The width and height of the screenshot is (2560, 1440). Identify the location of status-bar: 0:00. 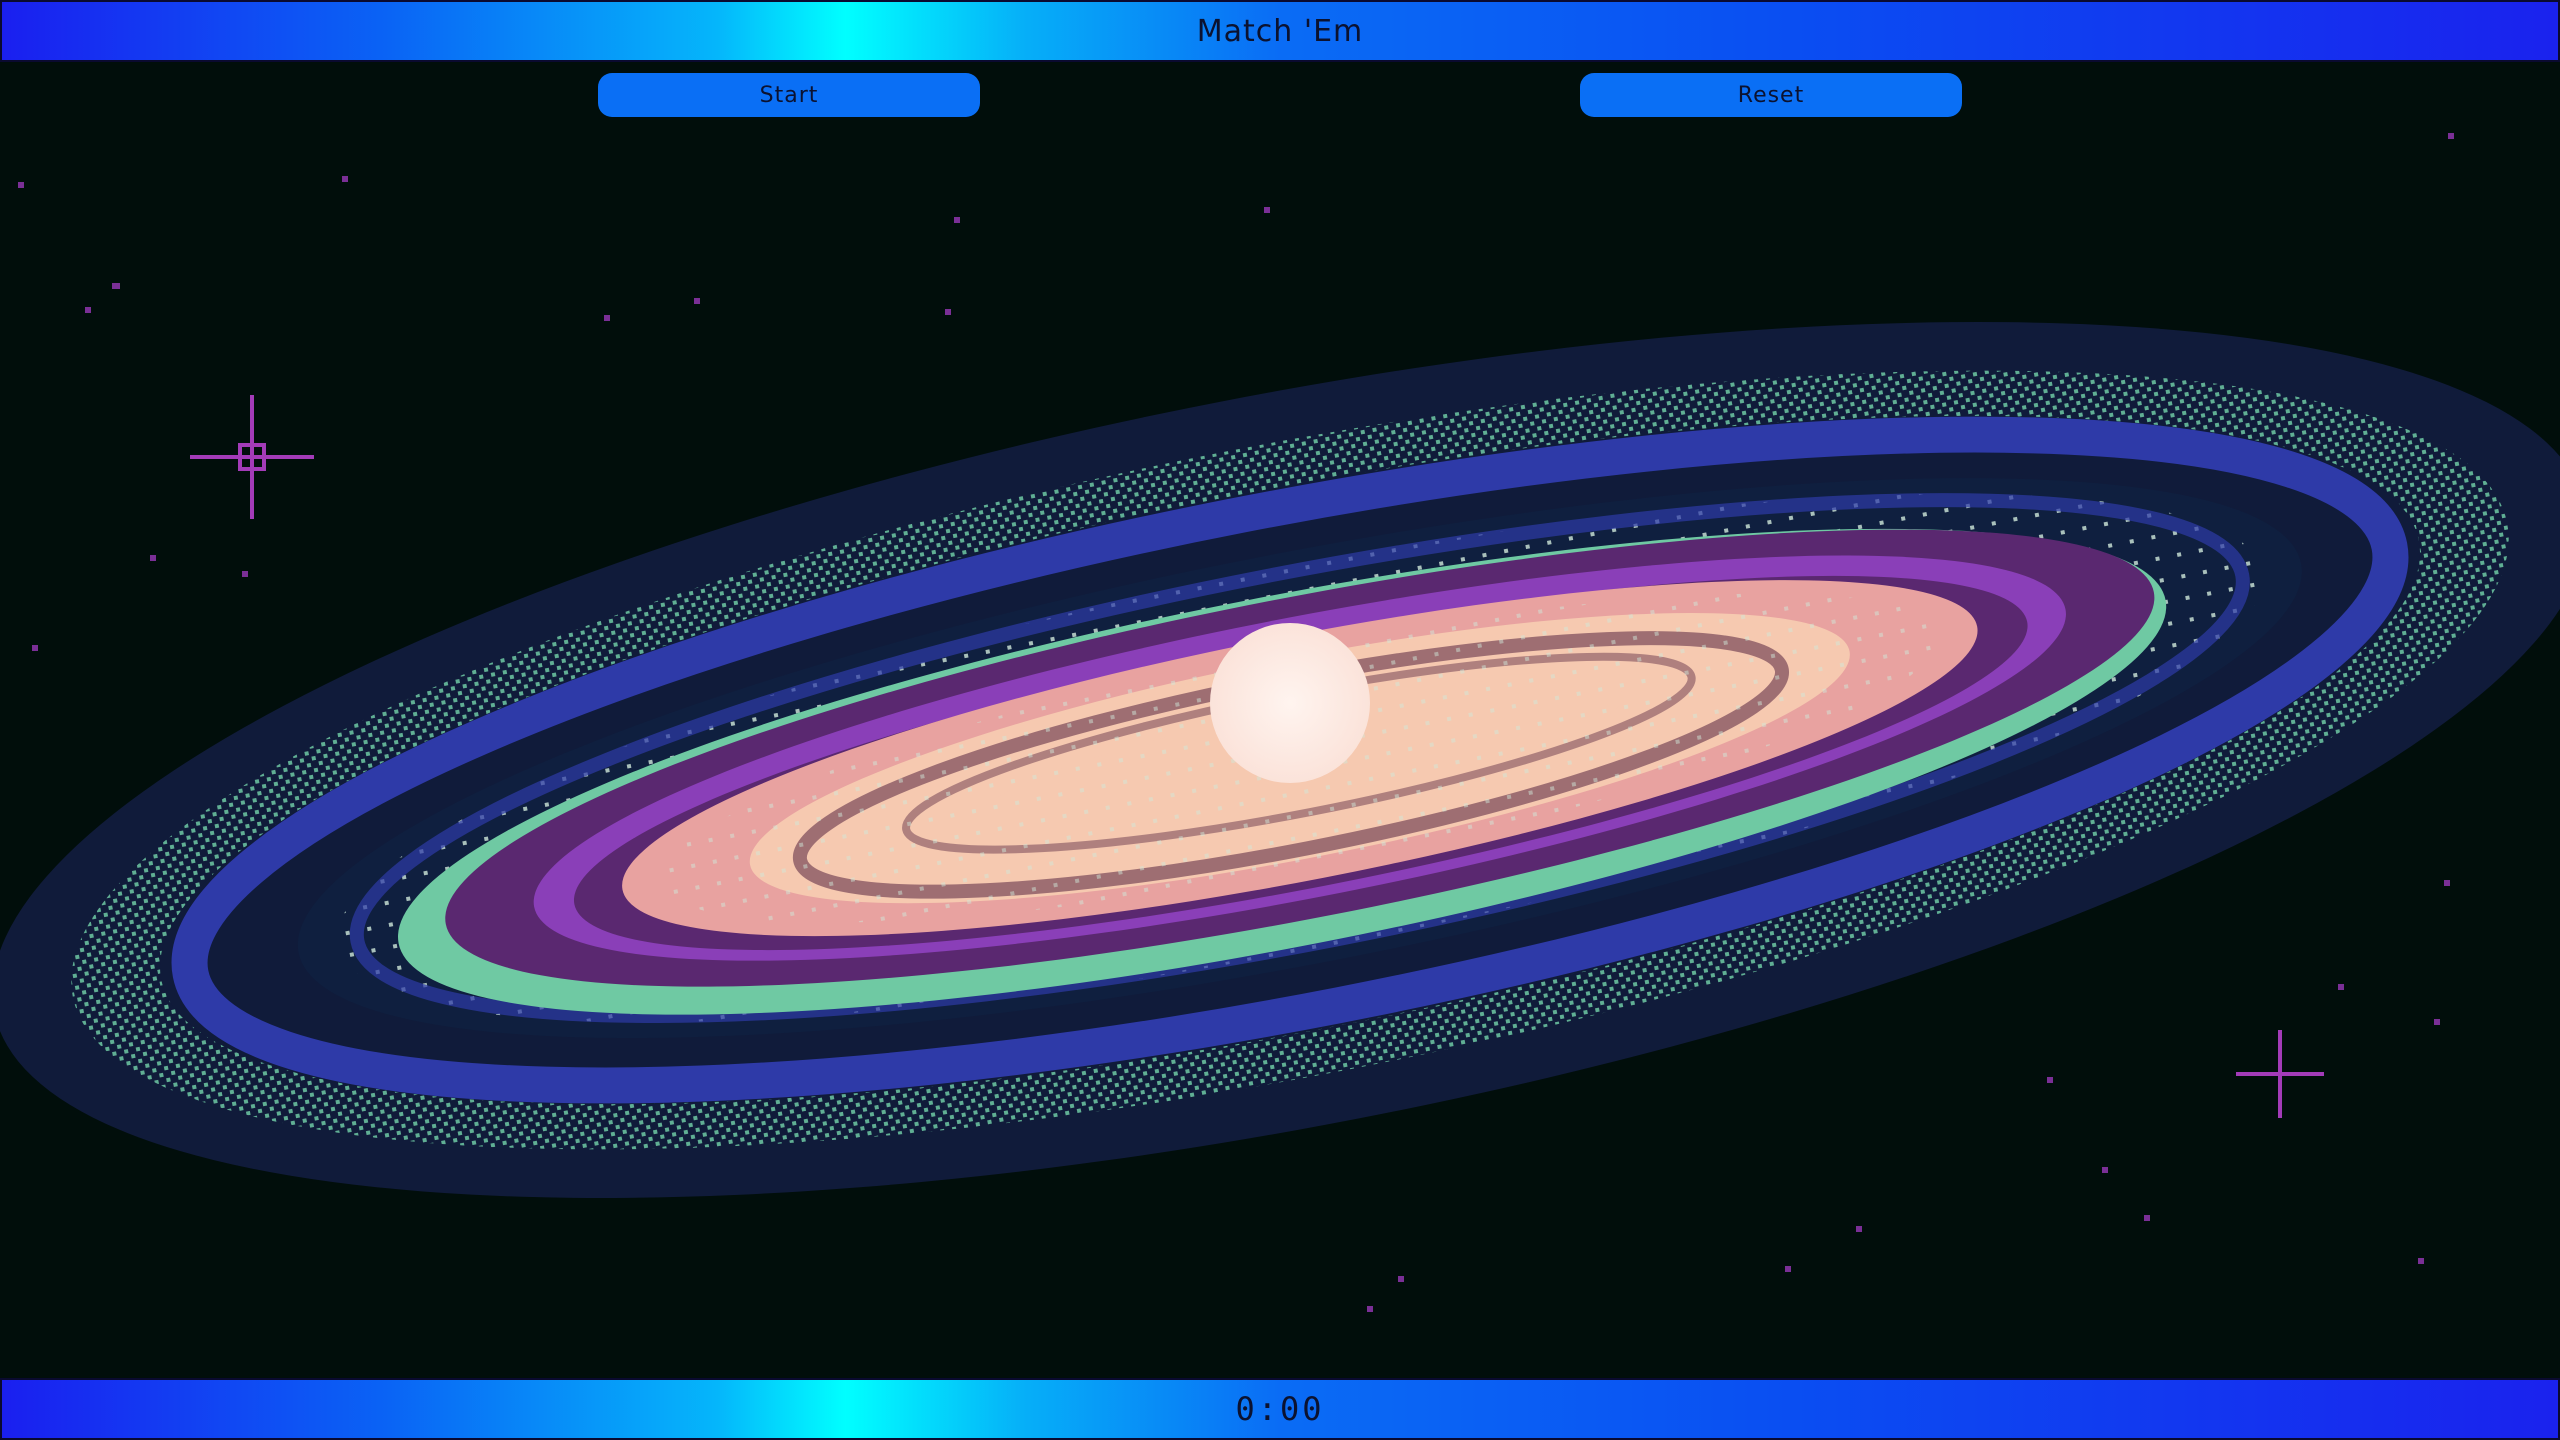
(1280, 1409).